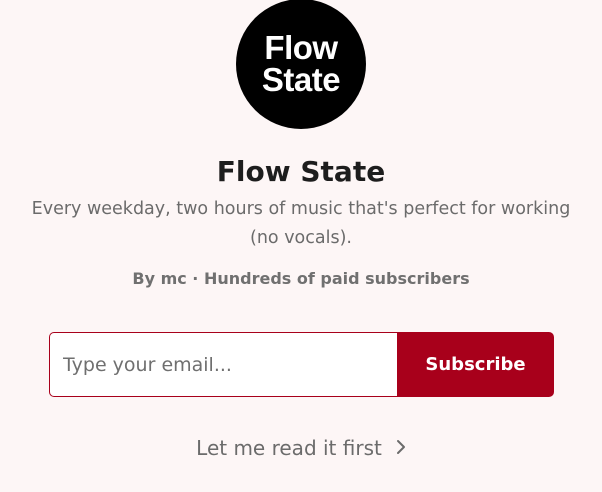  I want to click on publication-logo: Flow State, so click(301, 64).